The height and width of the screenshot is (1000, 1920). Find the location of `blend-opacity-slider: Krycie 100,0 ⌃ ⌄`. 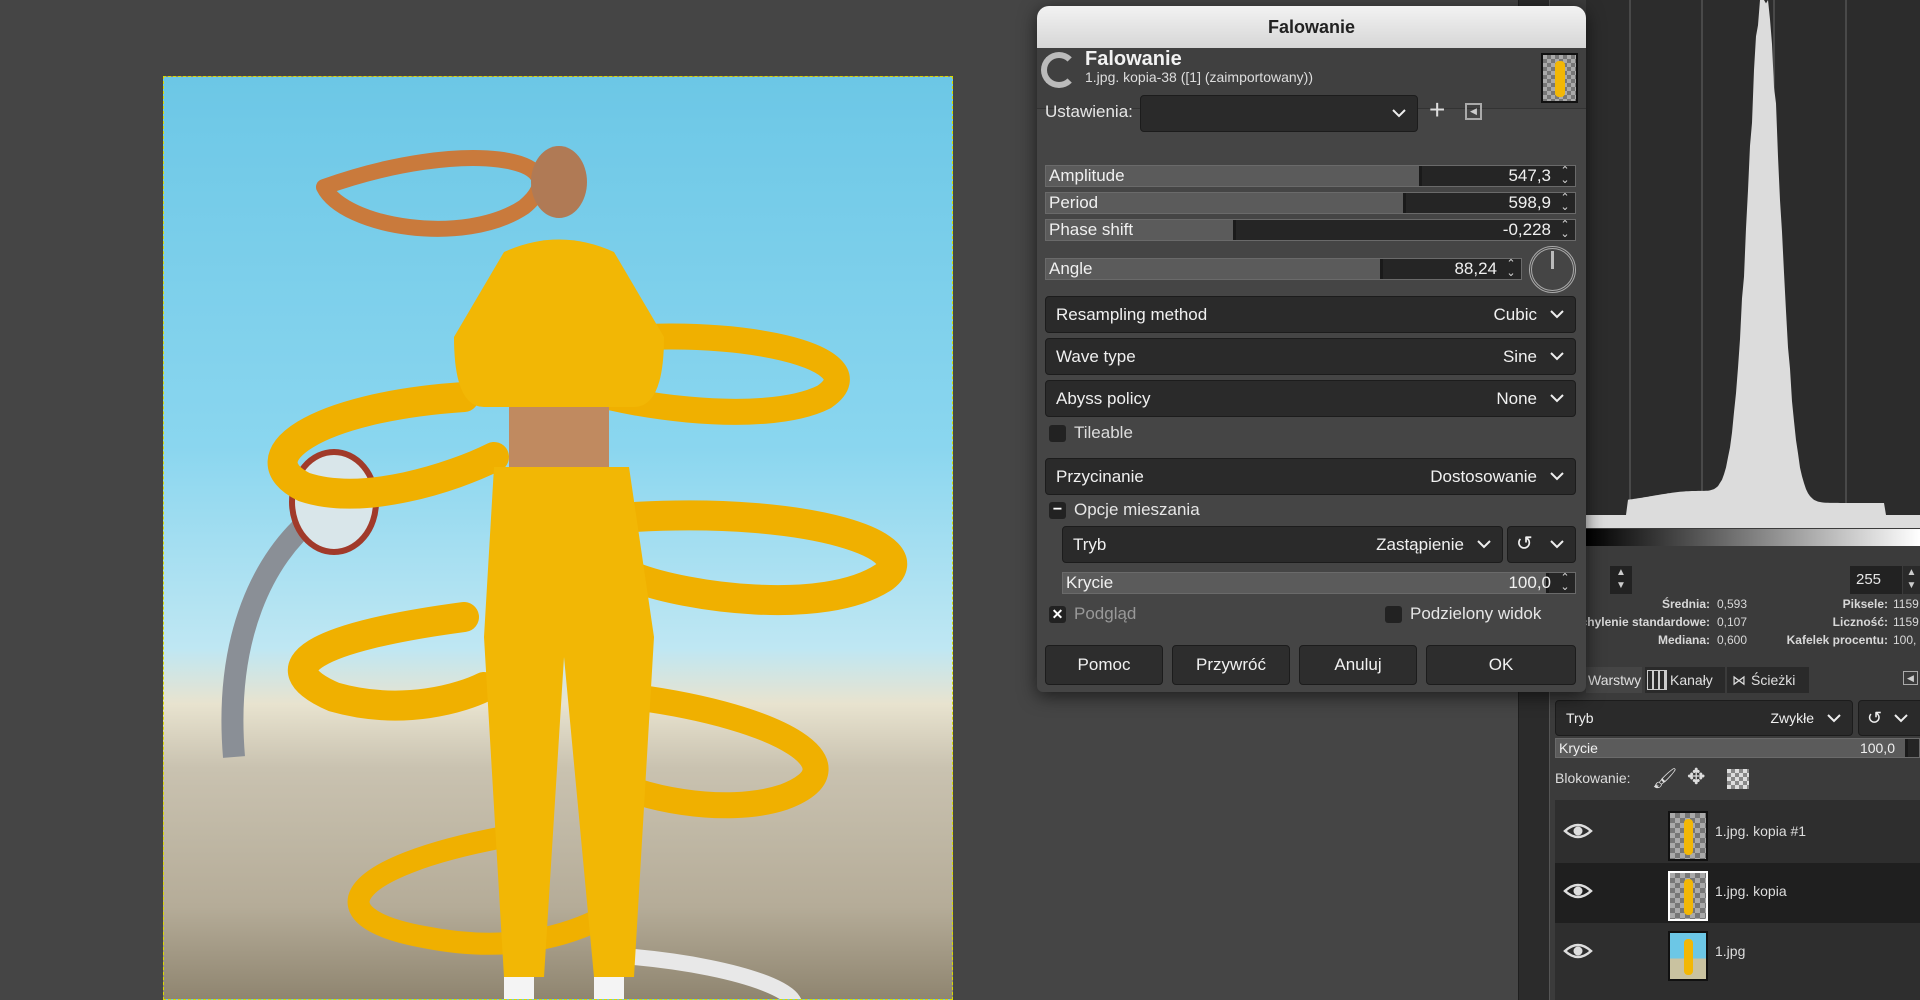

blend-opacity-slider: Krycie 100,0 ⌃ ⌄ is located at coordinates (1319, 583).